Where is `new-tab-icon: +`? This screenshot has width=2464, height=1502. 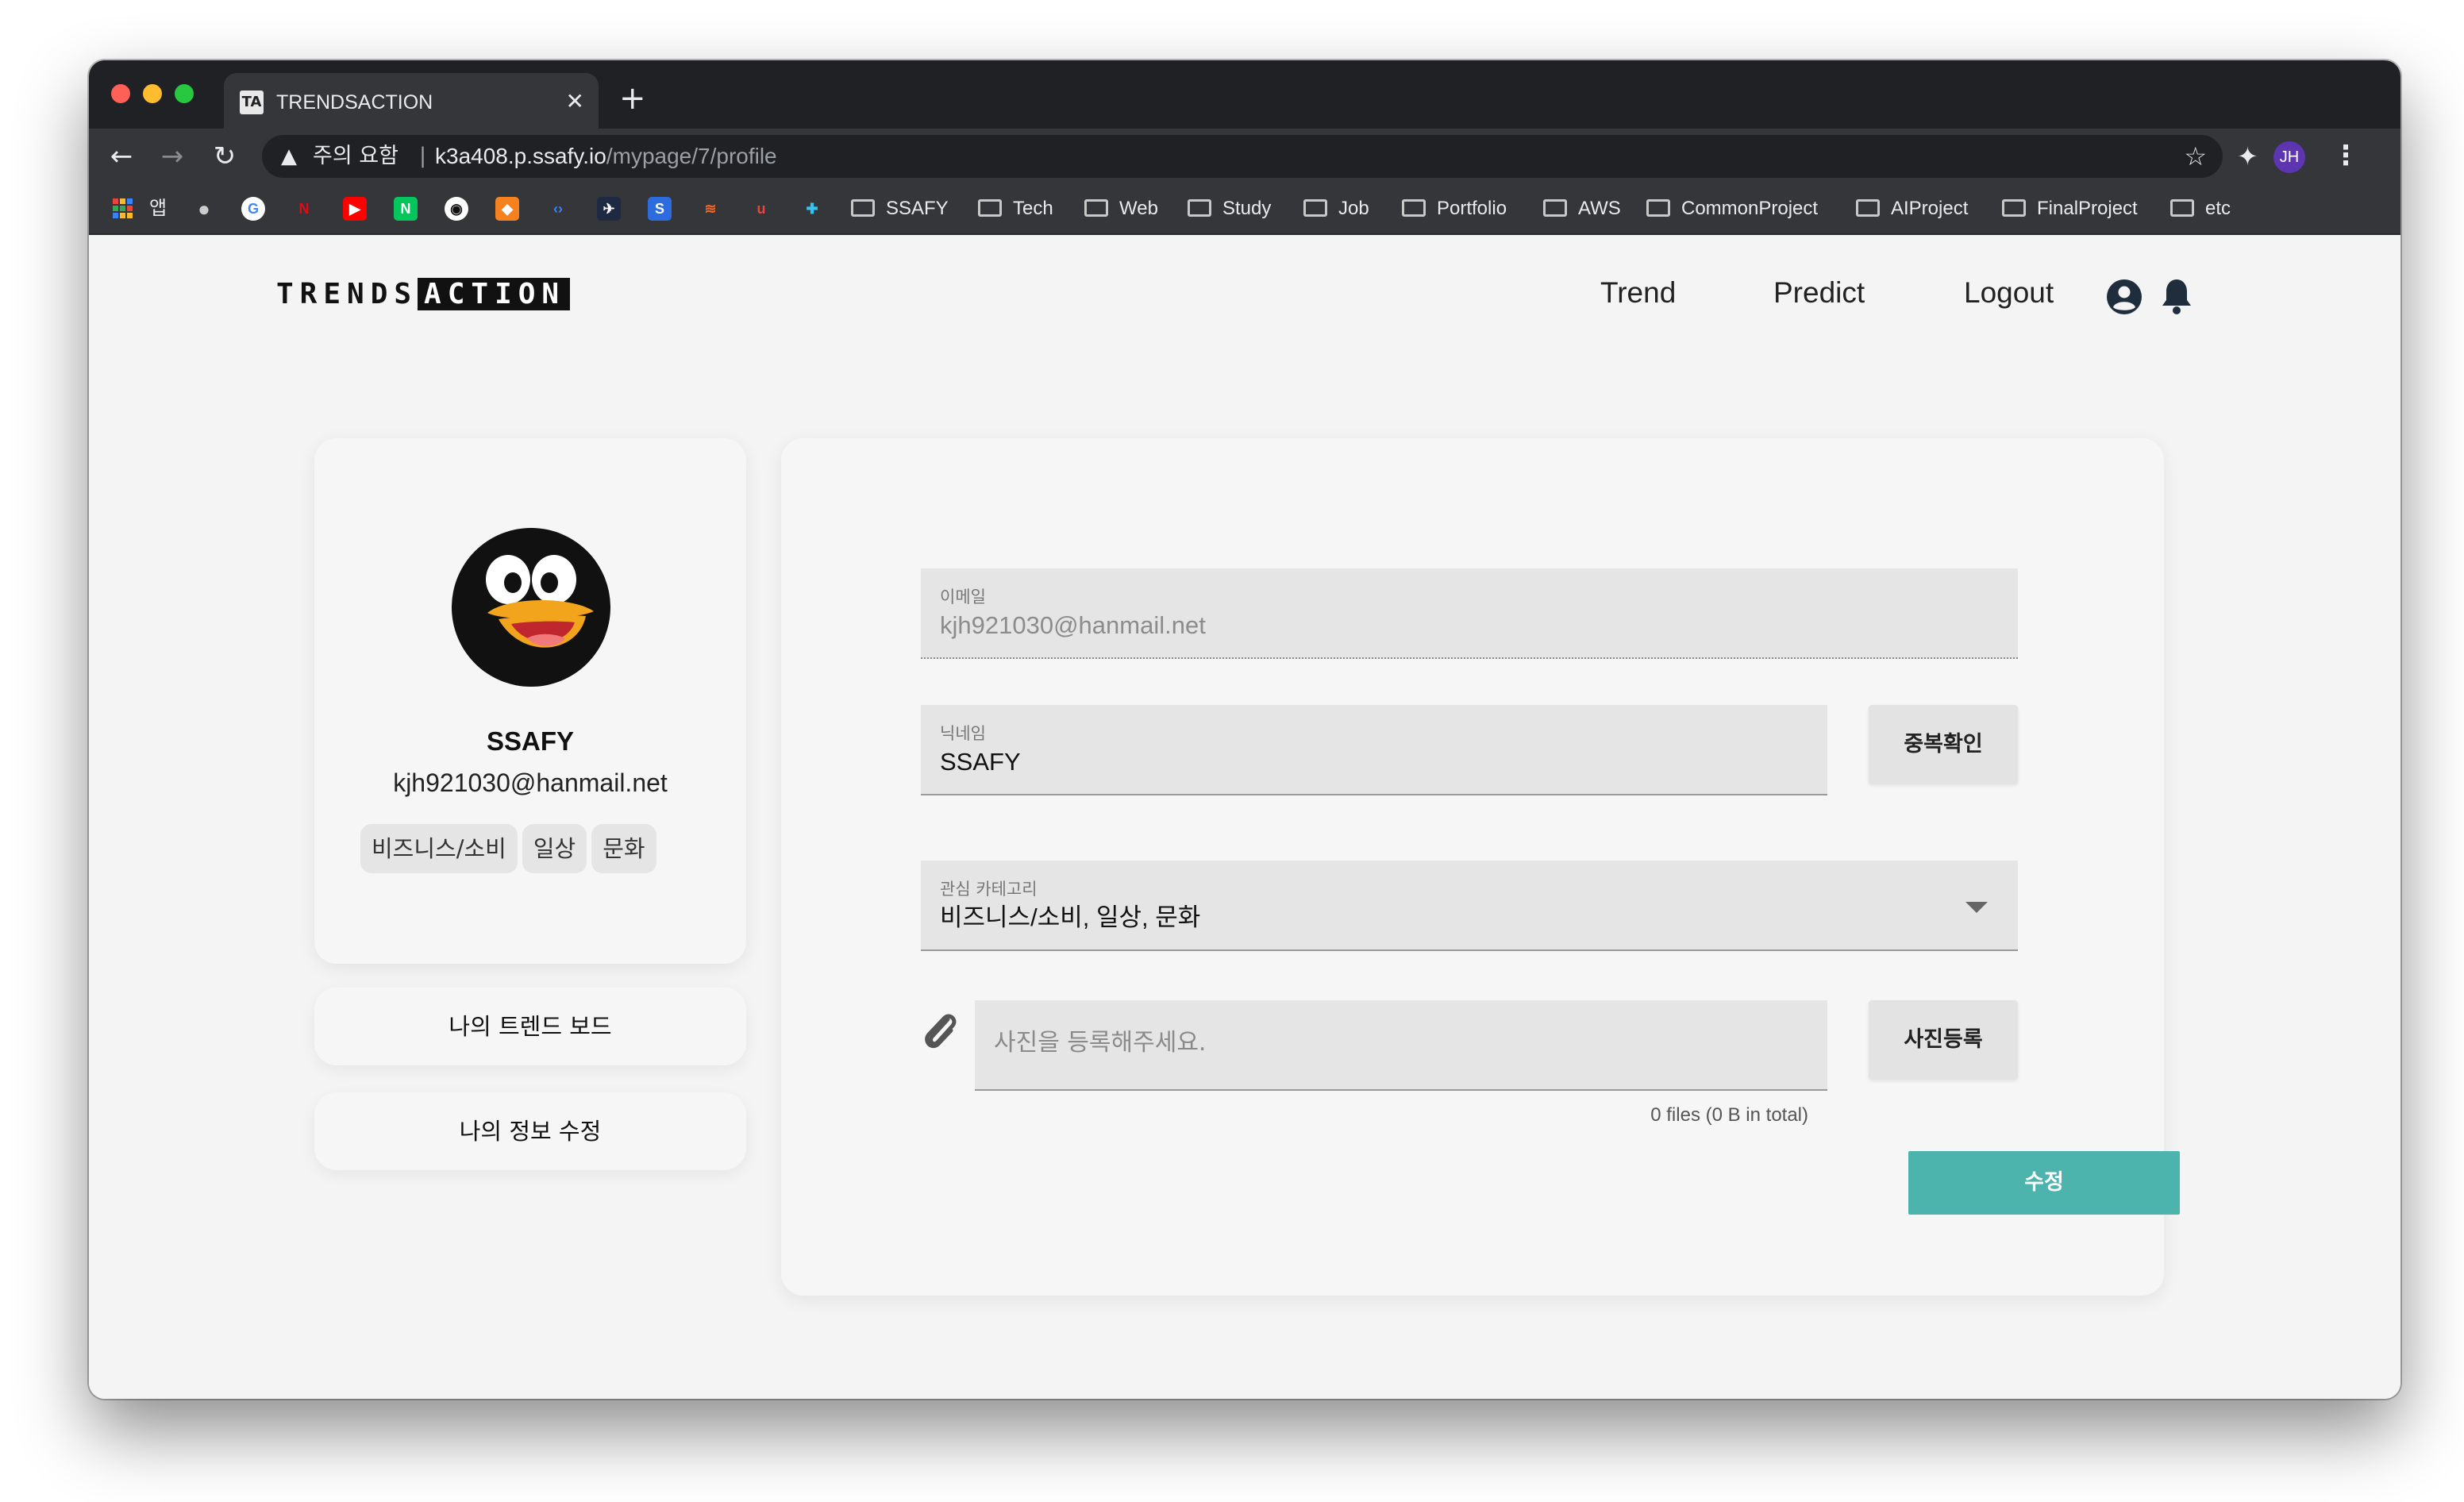
new-tab-icon: + is located at coordinates (632, 98).